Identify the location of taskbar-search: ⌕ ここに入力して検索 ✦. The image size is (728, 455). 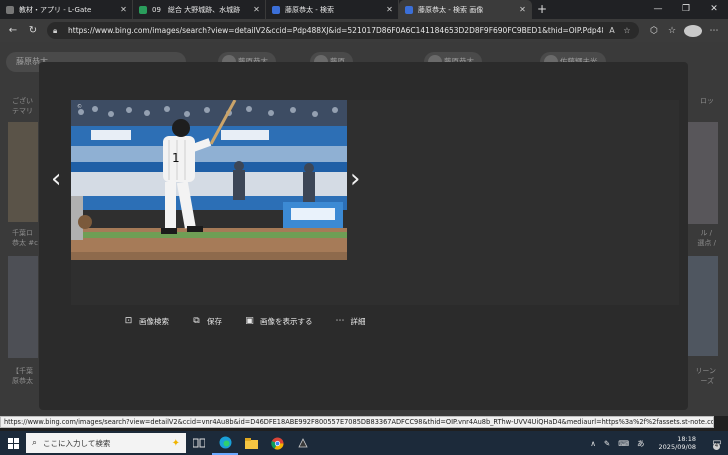
(106, 443).